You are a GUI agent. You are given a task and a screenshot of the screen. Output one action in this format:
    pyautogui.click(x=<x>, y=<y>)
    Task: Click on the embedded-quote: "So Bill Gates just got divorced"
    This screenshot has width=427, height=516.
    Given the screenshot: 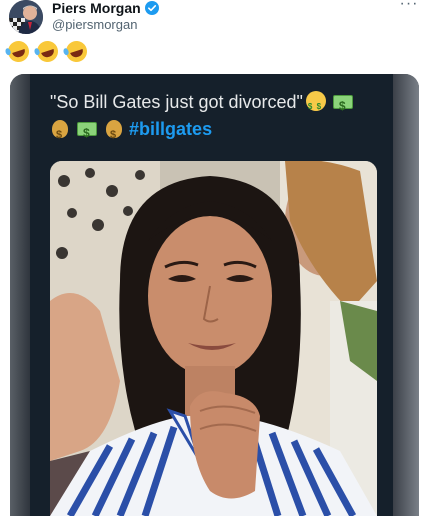 What is the action you would take?
    pyautogui.click(x=176, y=102)
    